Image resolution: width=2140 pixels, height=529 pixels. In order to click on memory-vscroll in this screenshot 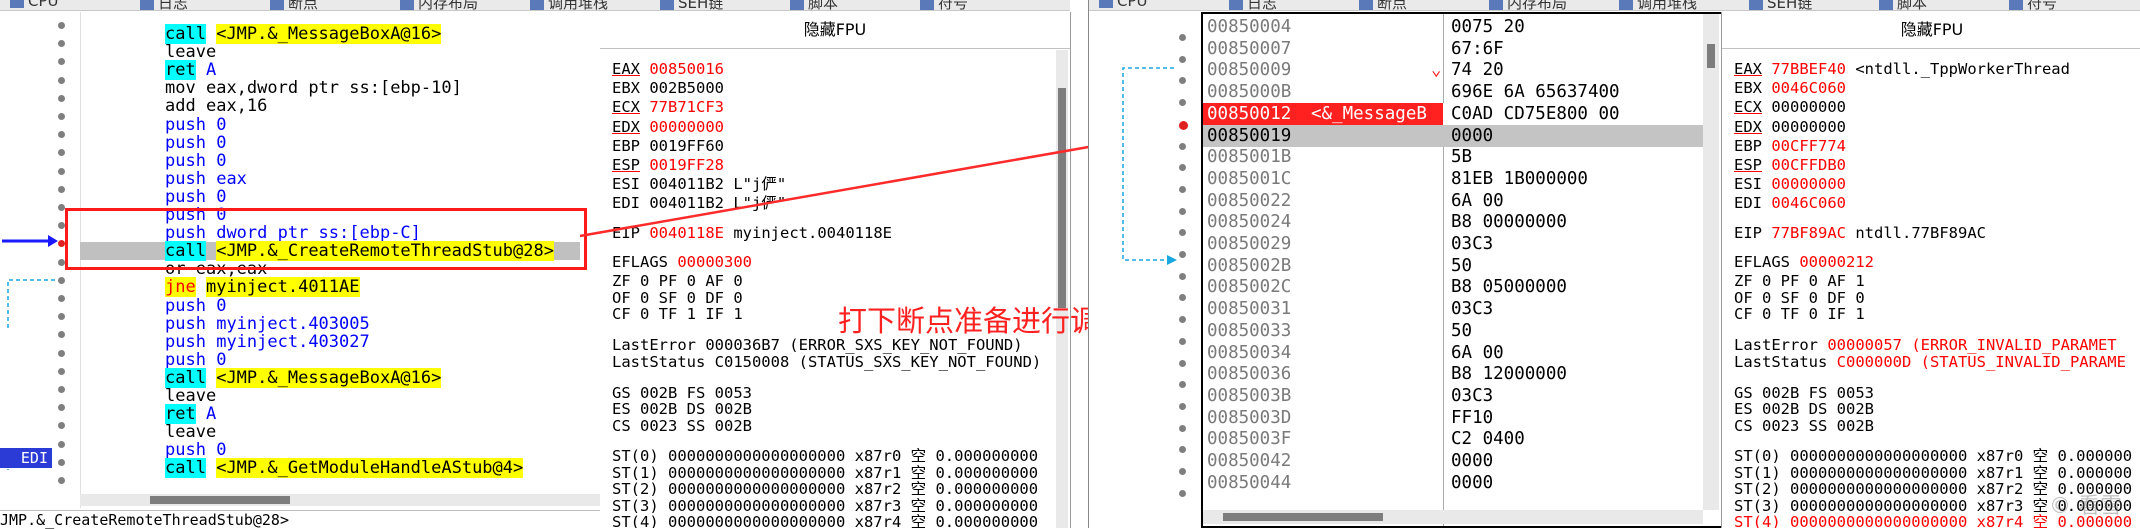, I will do `click(1711, 262)`.